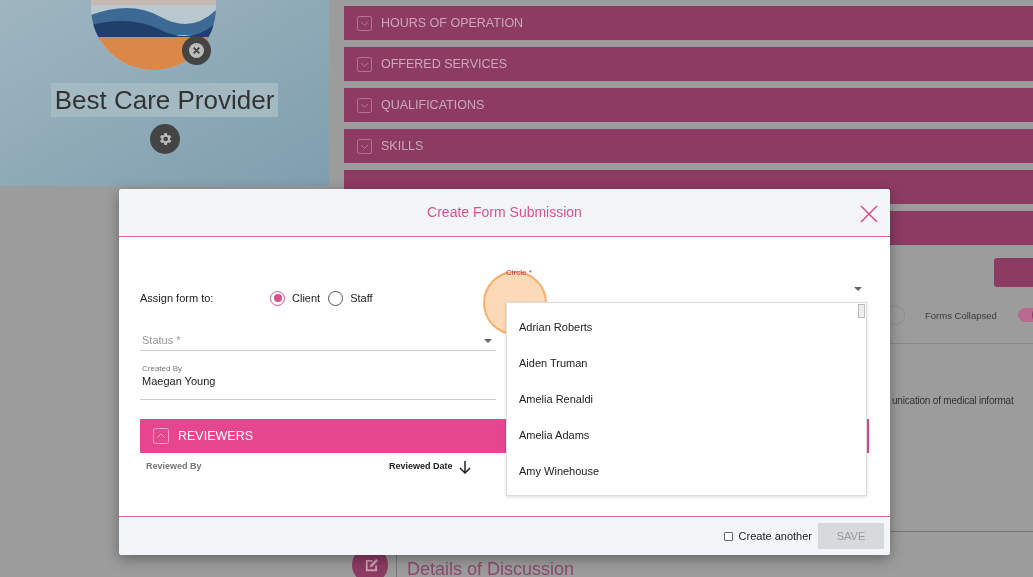  Describe the element at coordinates (161, 436) in the screenshot. I see `chevron-up-icon` at that location.